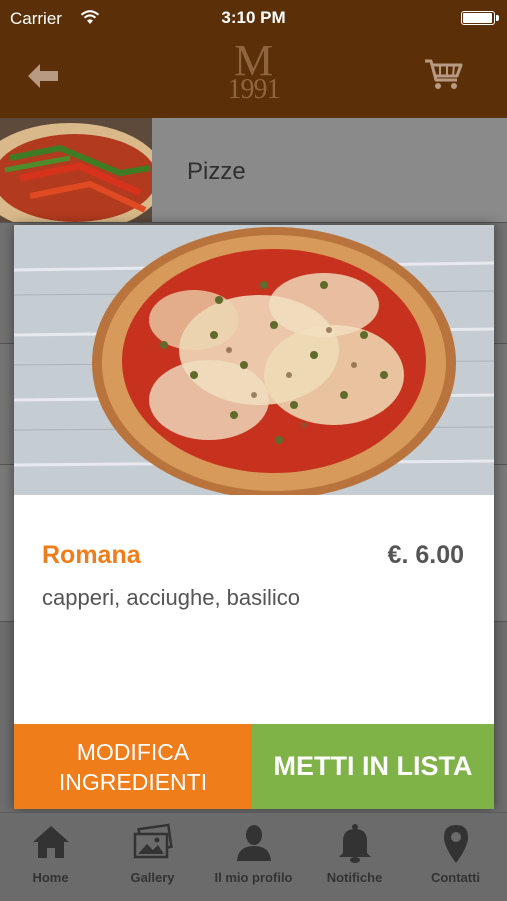 The image size is (507, 901). What do you see at coordinates (216, 171) in the screenshot?
I see `category-label: Pizze` at bounding box center [216, 171].